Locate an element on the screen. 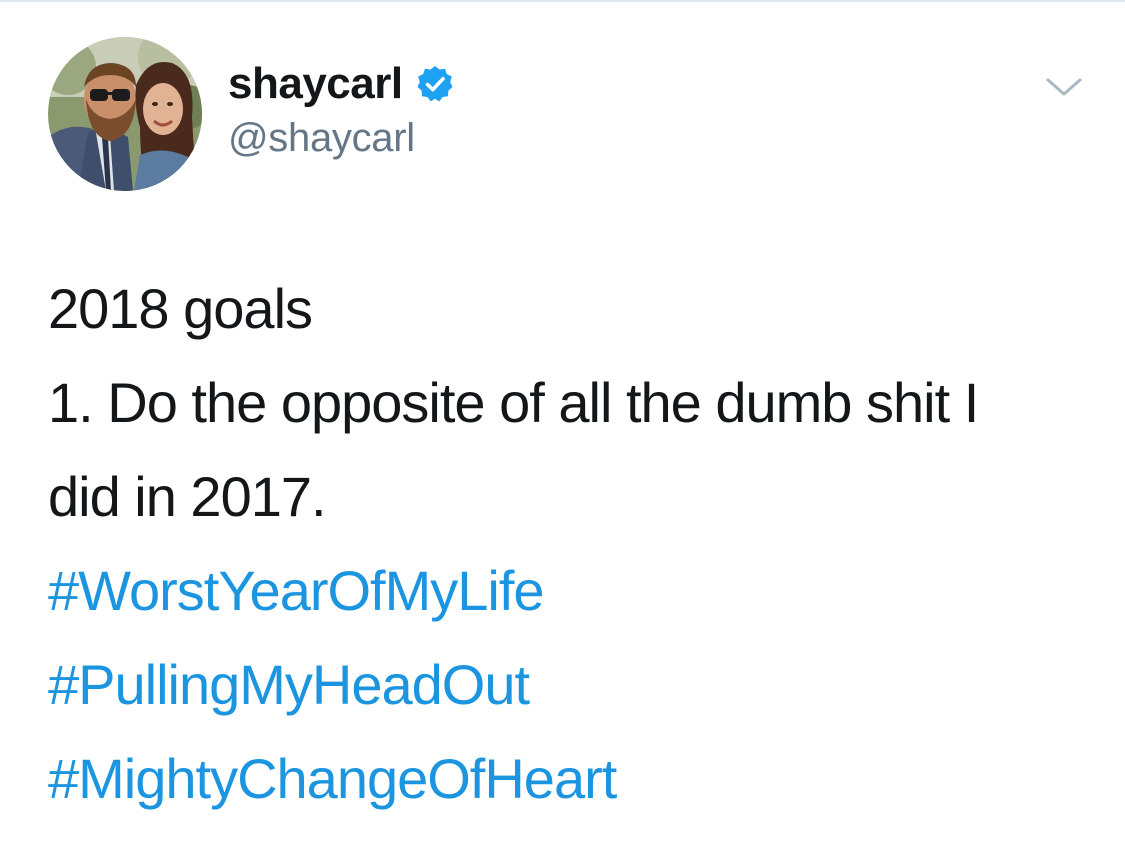 This screenshot has width=1125, height=841. display-name: shaycarl is located at coordinates (315, 84).